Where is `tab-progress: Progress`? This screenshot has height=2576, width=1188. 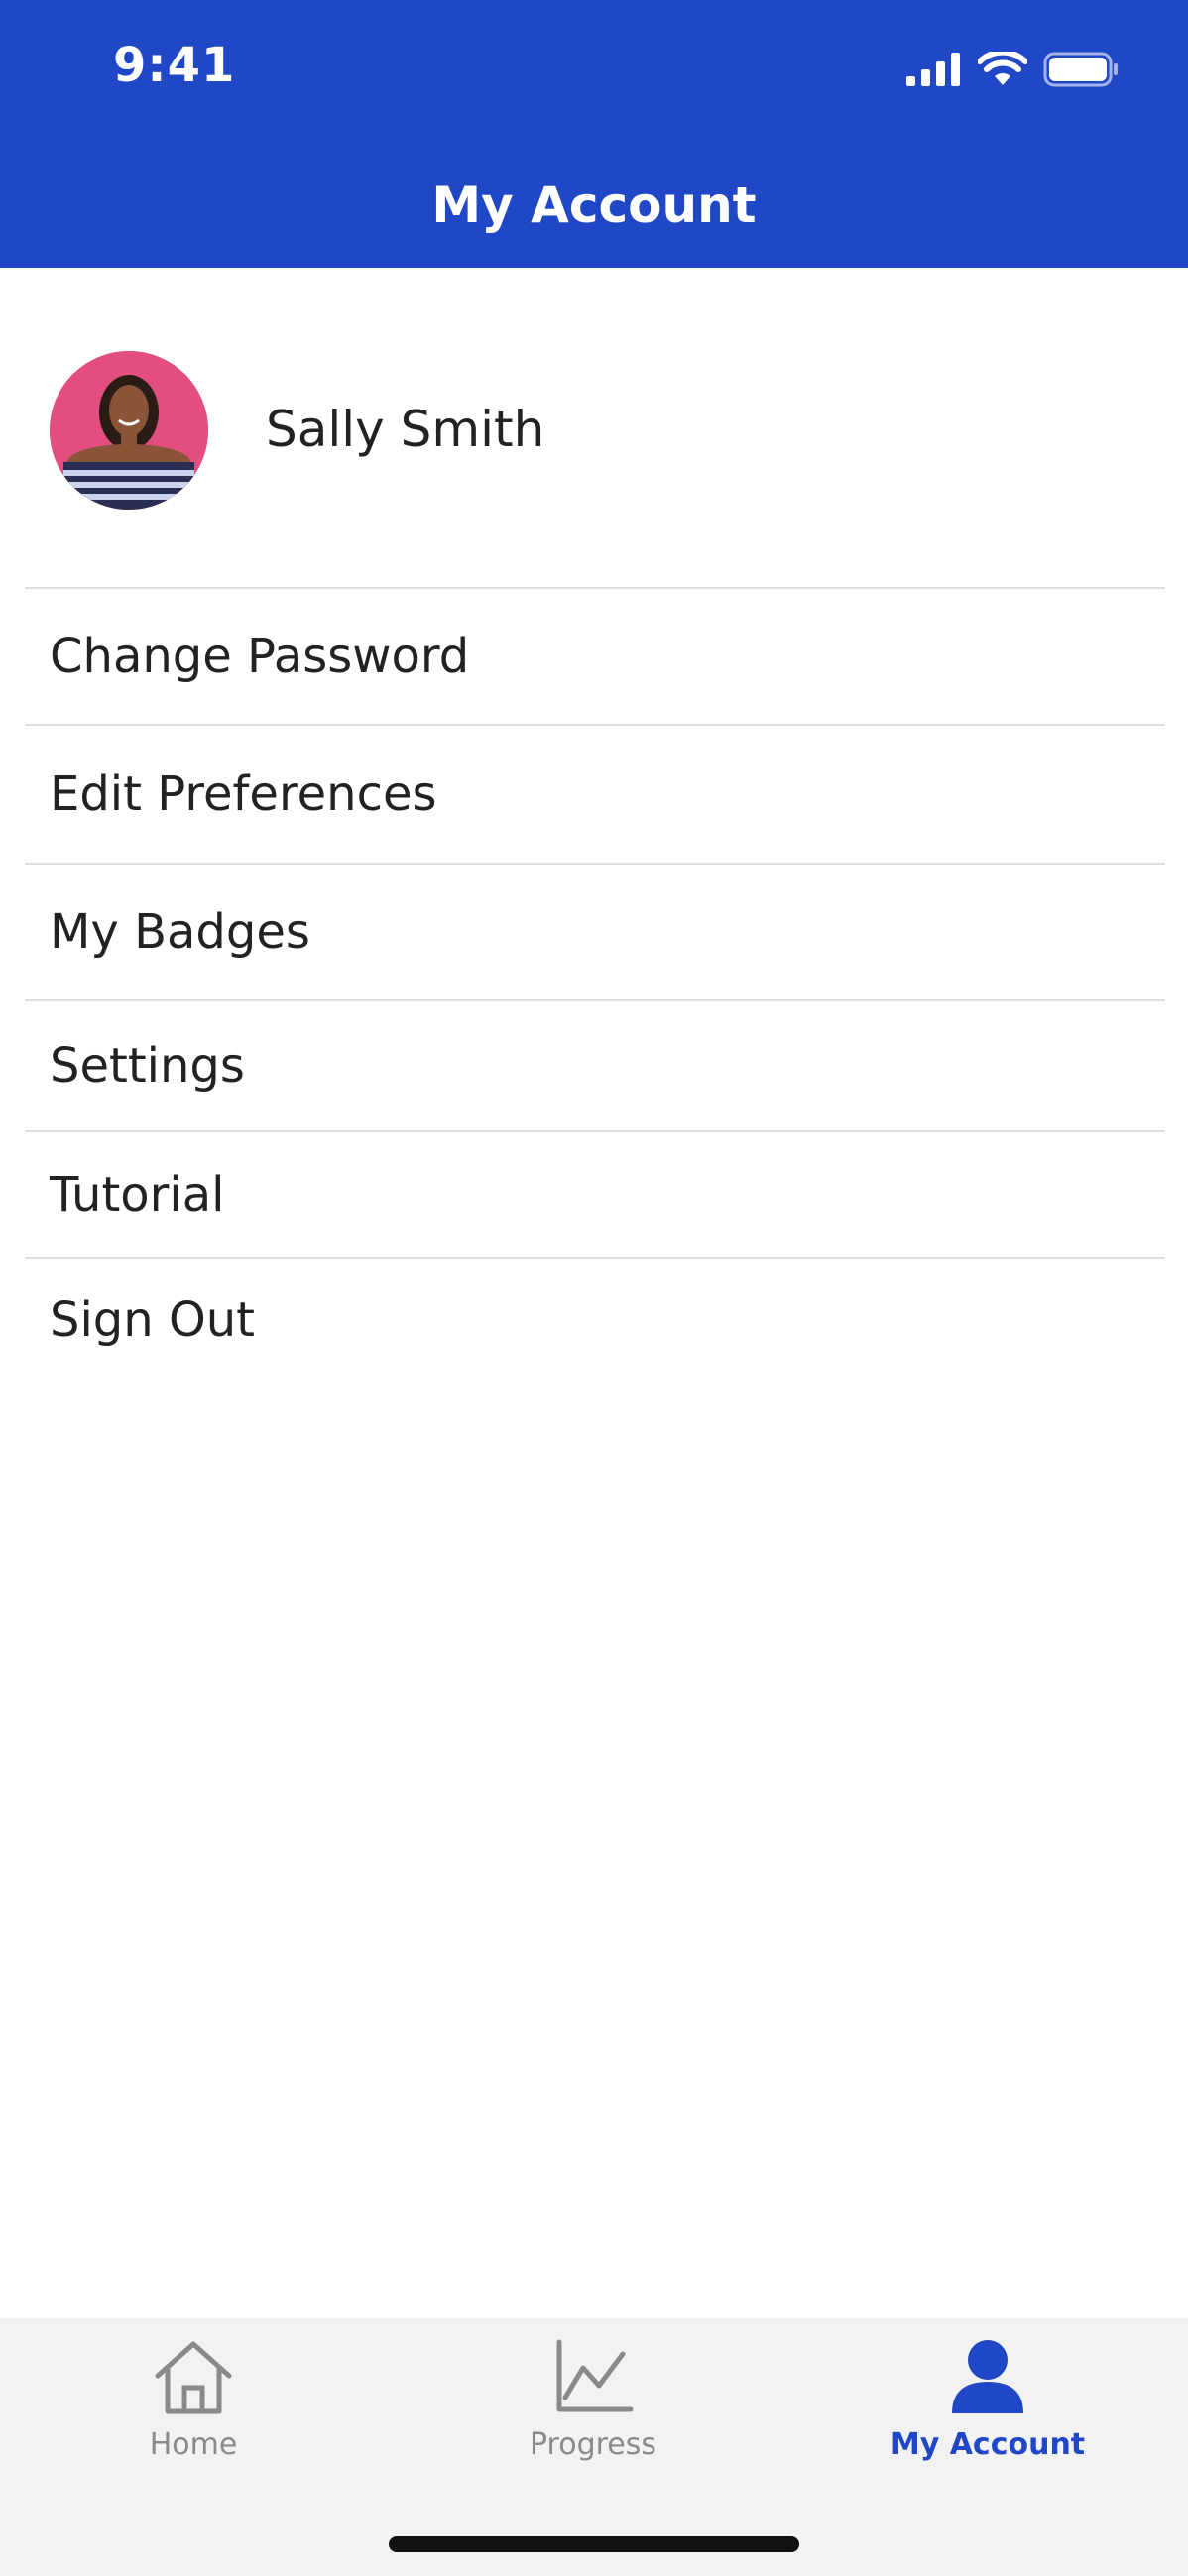
tab-progress: Progress is located at coordinates (593, 2400).